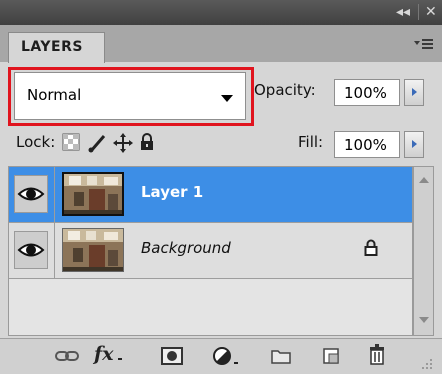 This screenshot has height=374, width=442. Describe the element at coordinates (426, 365) in the screenshot. I see `resize-grip-icon` at that location.